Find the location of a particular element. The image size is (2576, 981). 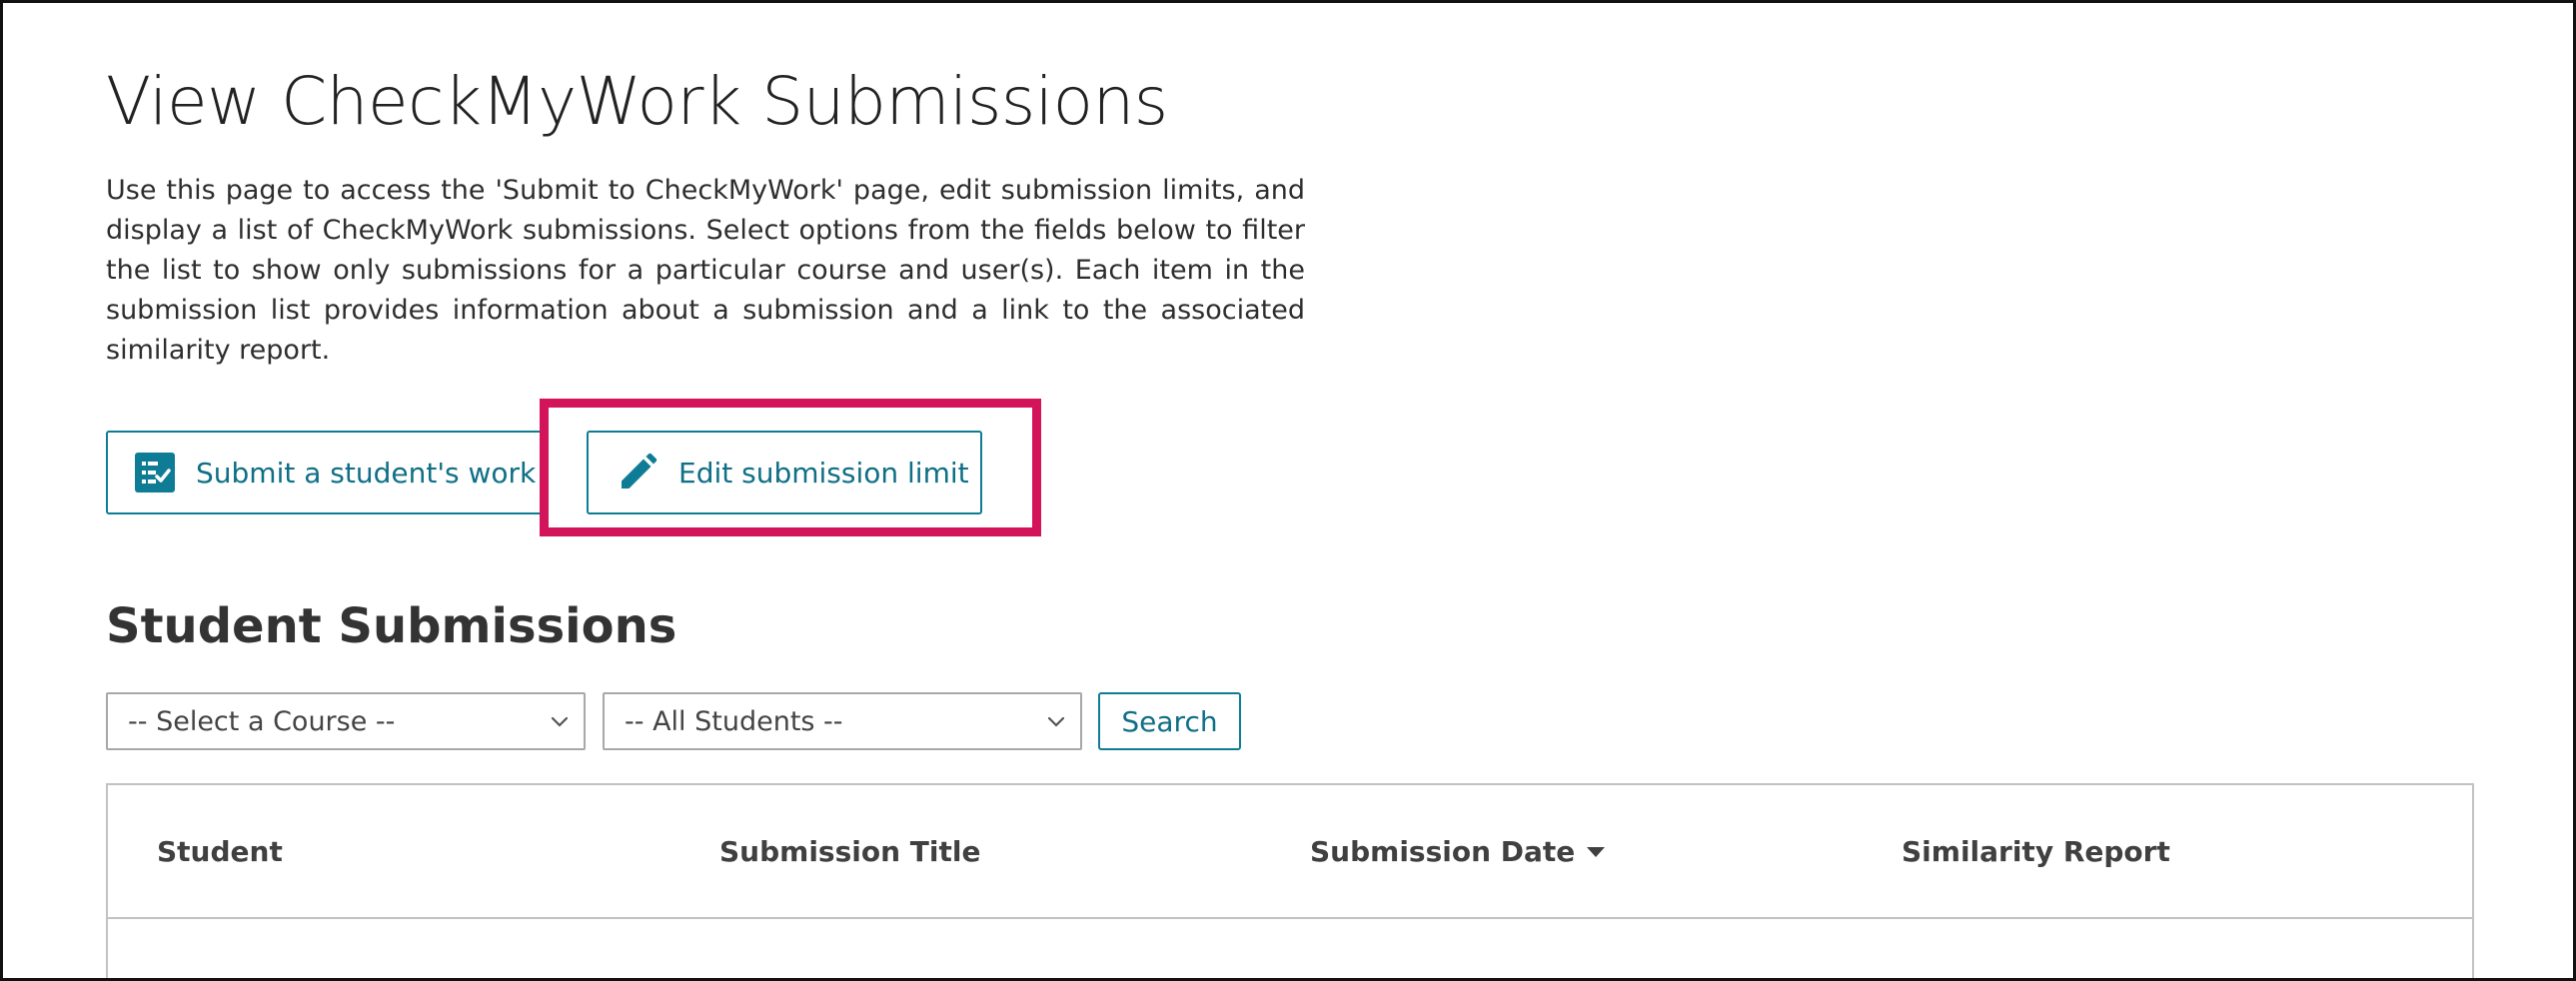

column-header-student: Student is located at coordinates (220, 851).